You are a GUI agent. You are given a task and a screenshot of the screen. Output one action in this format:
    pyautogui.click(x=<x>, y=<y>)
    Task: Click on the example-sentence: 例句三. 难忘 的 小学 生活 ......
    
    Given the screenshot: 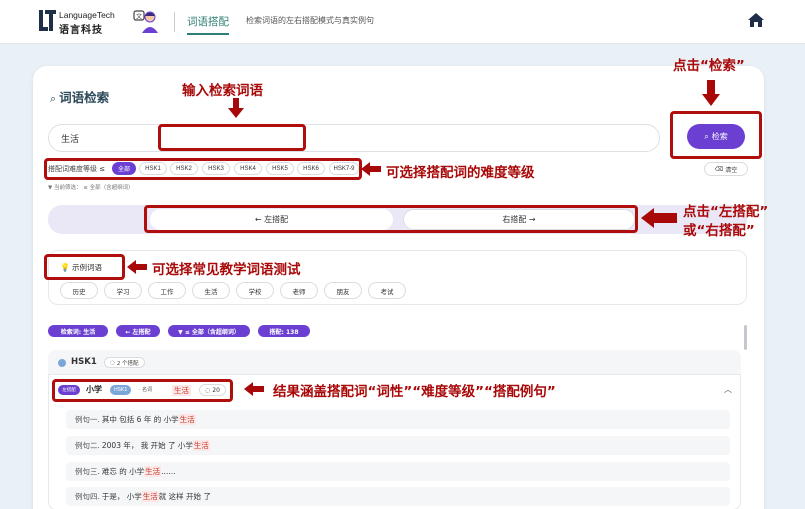 What is the action you would take?
    pyautogui.click(x=398, y=471)
    